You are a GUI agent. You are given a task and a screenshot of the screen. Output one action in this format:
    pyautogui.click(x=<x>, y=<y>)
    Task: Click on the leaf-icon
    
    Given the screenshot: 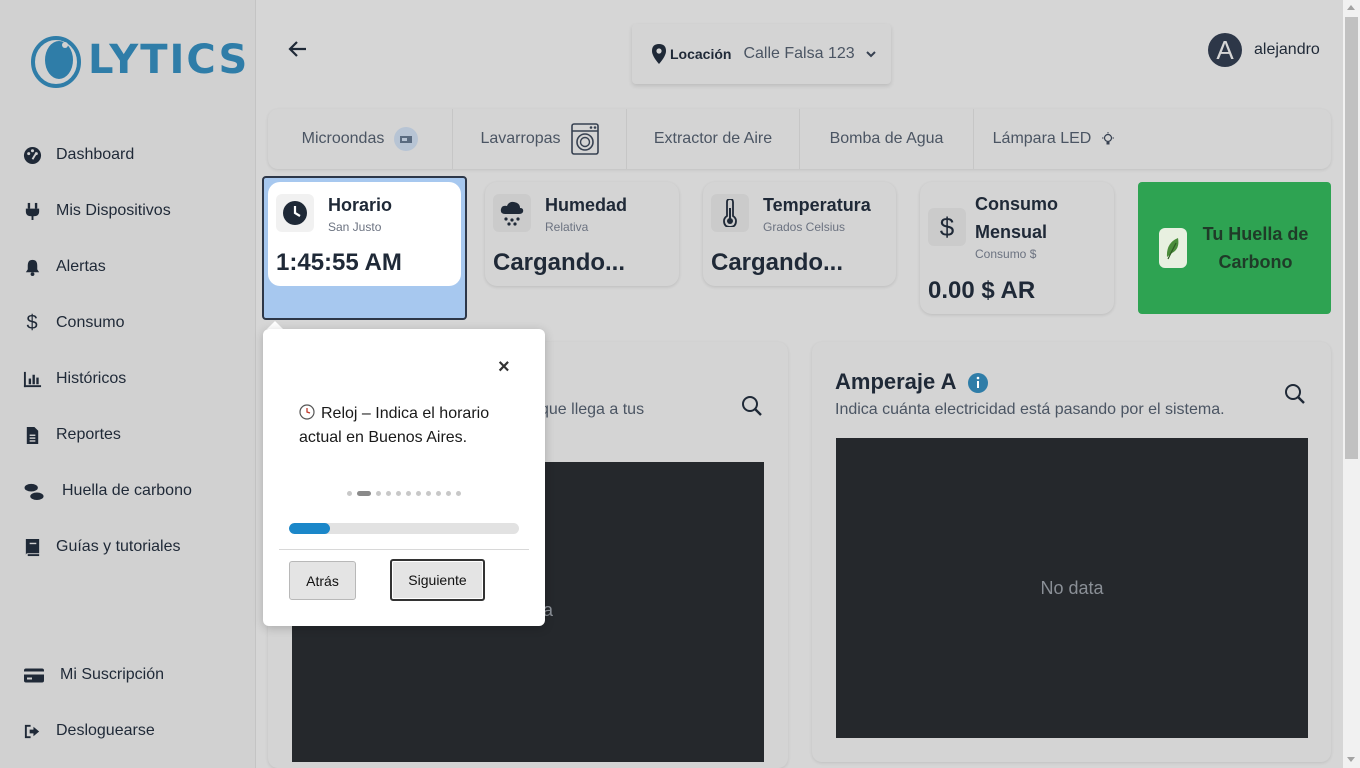 What is the action you would take?
    pyautogui.click(x=1172, y=248)
    